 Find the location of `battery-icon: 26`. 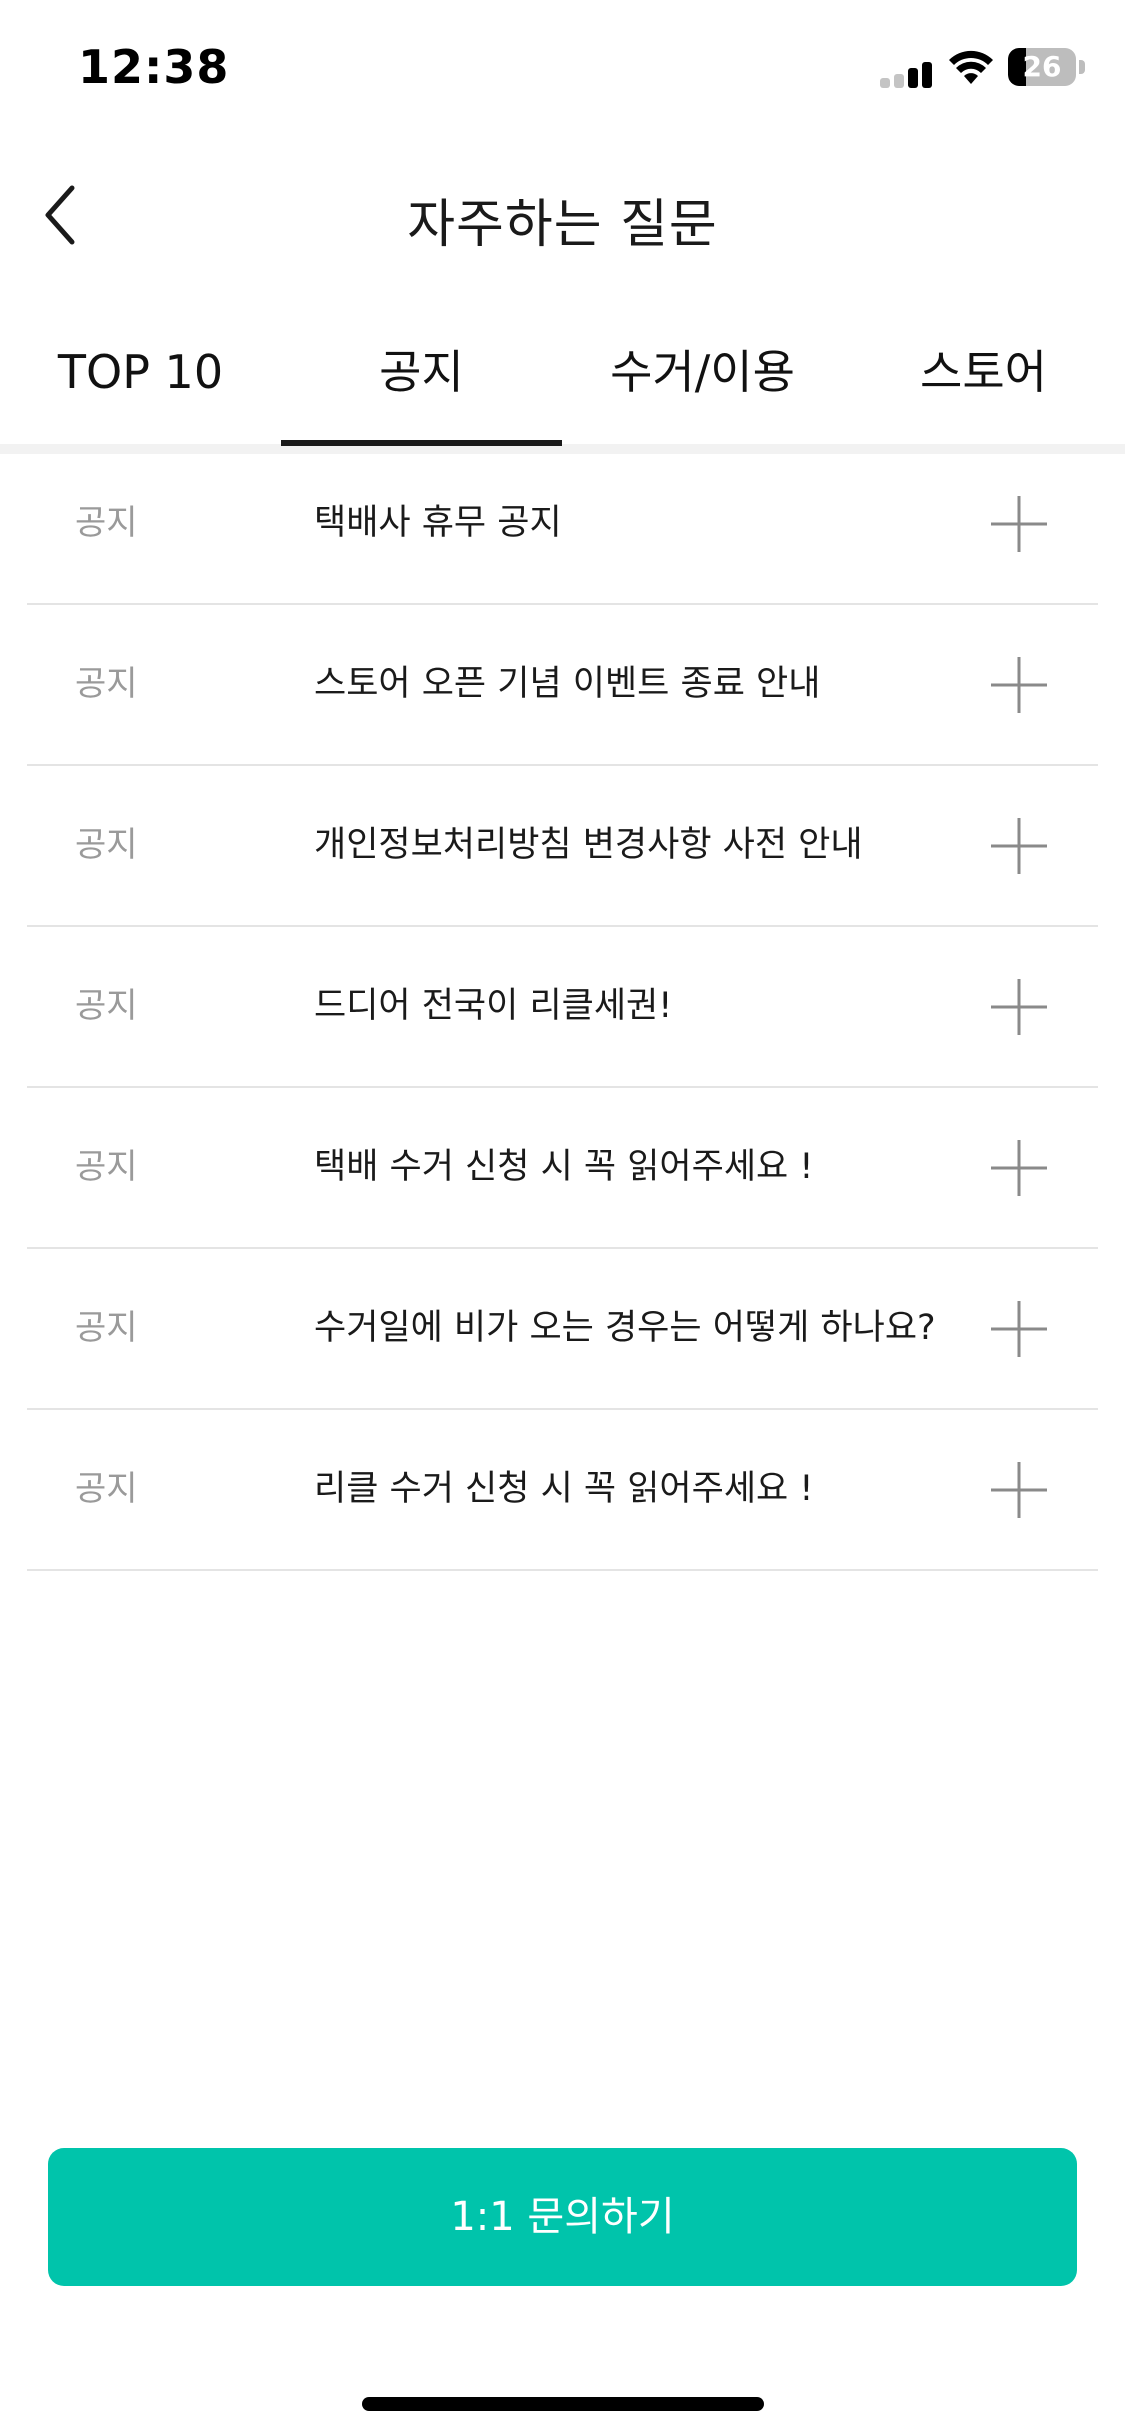

battery-icon: 26 is located at coordinates (1047, 67).